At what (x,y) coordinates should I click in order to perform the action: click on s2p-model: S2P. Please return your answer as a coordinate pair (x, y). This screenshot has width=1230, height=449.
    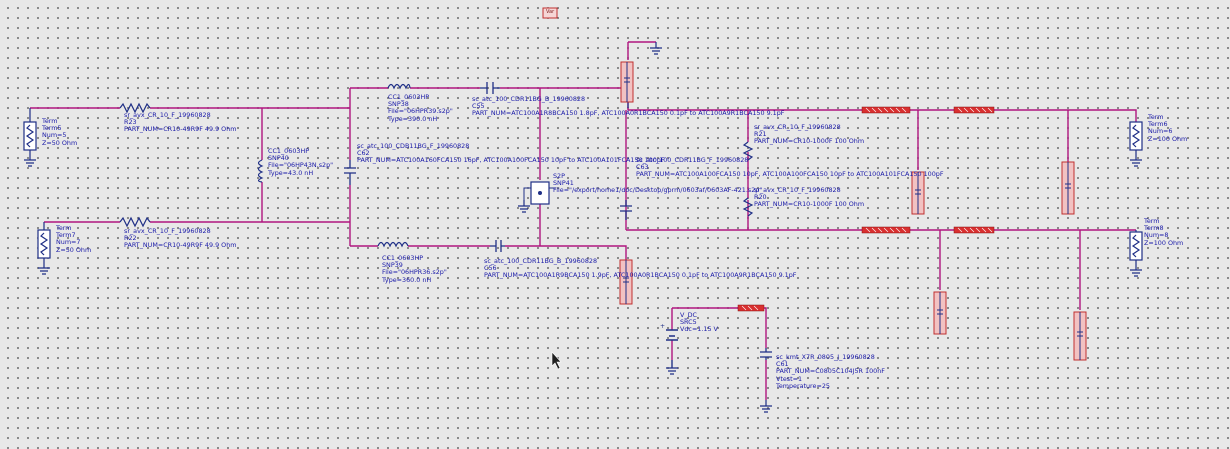
    Looking at the image, I should click on (559, 176).